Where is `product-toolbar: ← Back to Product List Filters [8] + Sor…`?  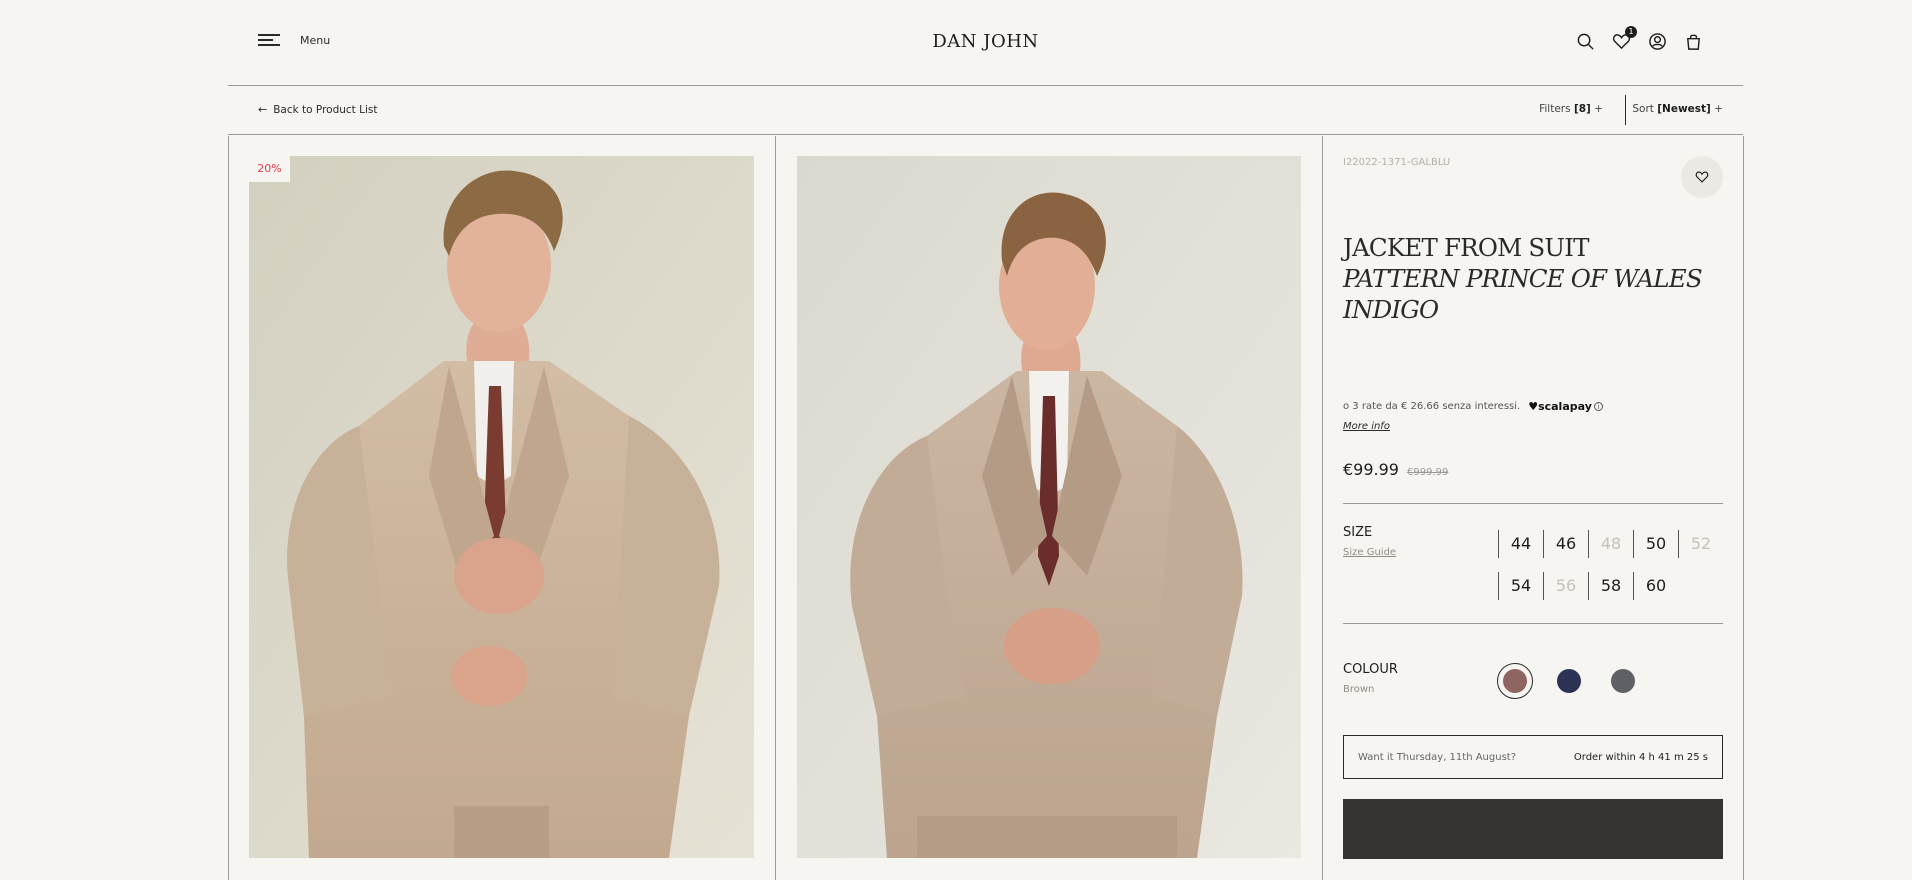
product-toolbar: ← Back to Product List Filters [8] + Sor… is located at coordinates (985, 111).